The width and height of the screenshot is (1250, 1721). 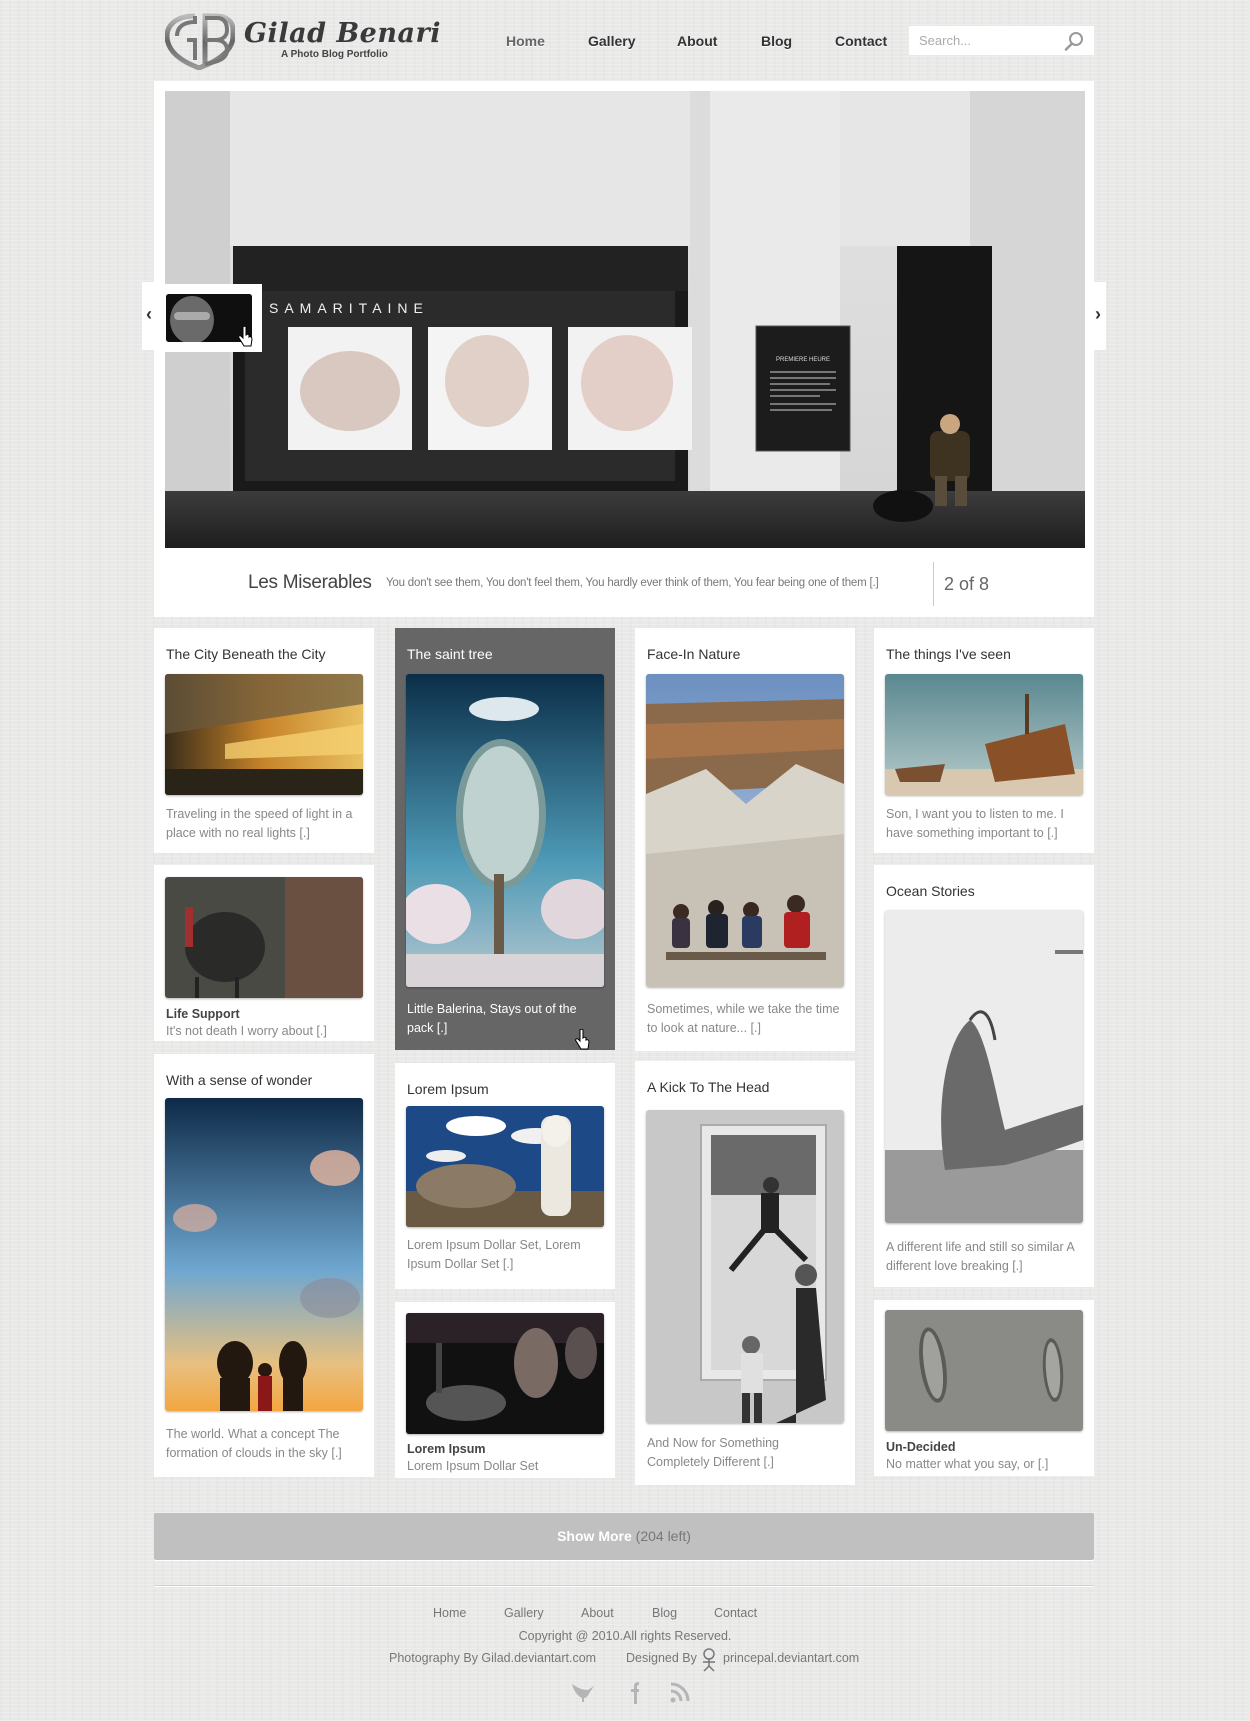 I want to click on gallery-card: Lorem Ipsum Lorem Ipsum Dollar Set, so click(x=505, y=1390).